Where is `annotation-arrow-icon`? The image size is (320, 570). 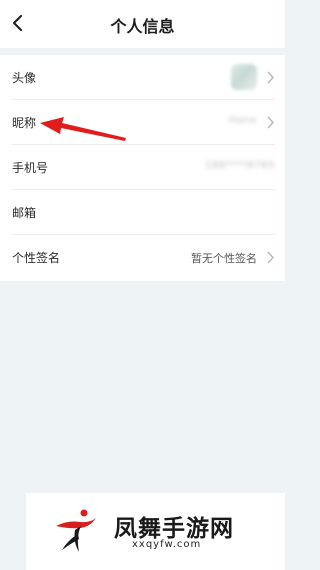 annotation-arrow-icon is located at coordinates (83, 129).